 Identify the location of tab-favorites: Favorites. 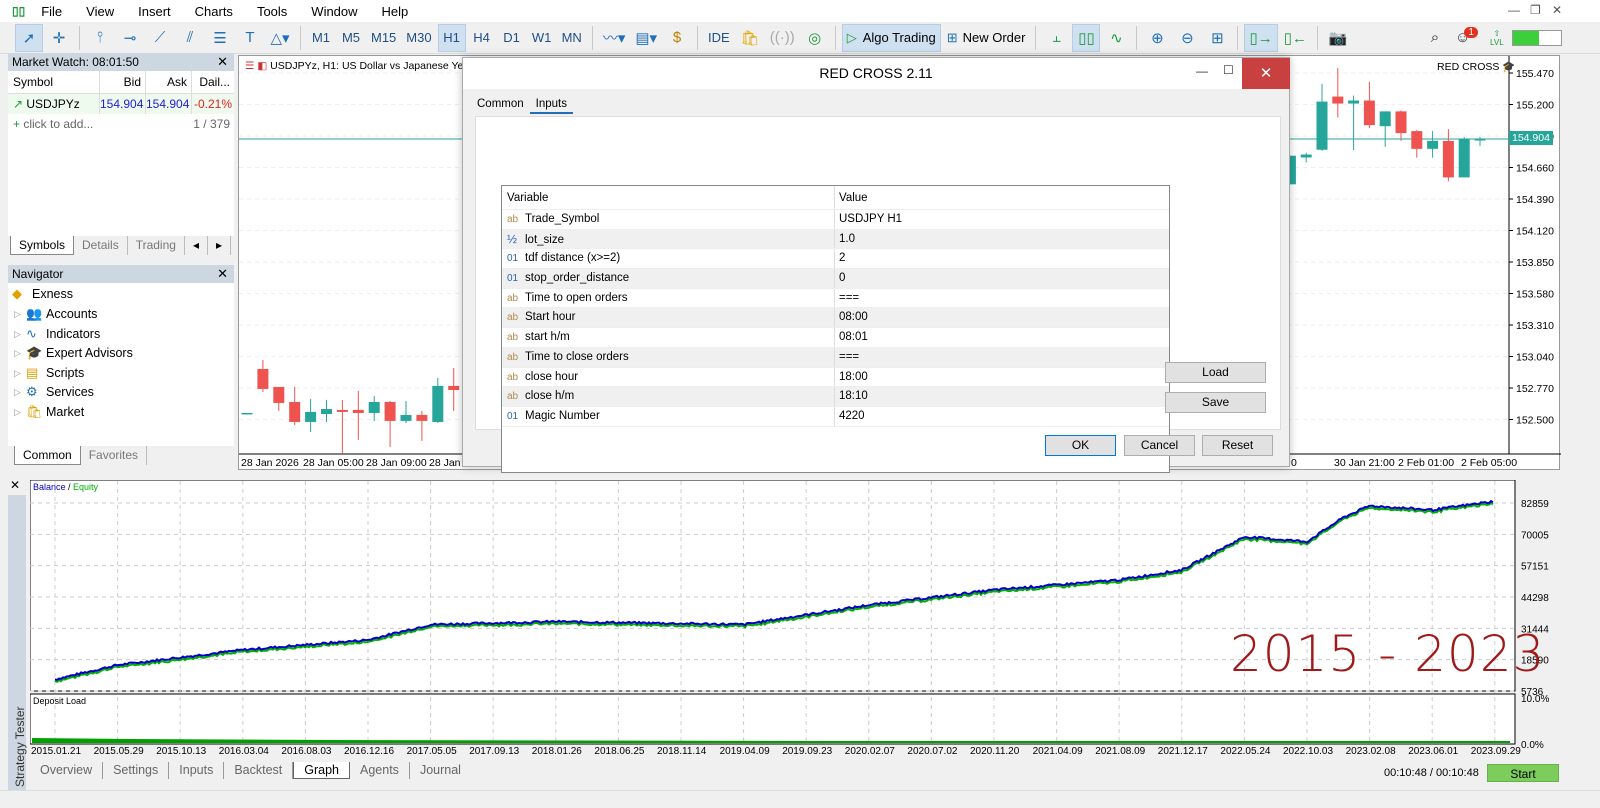
(114, 455).